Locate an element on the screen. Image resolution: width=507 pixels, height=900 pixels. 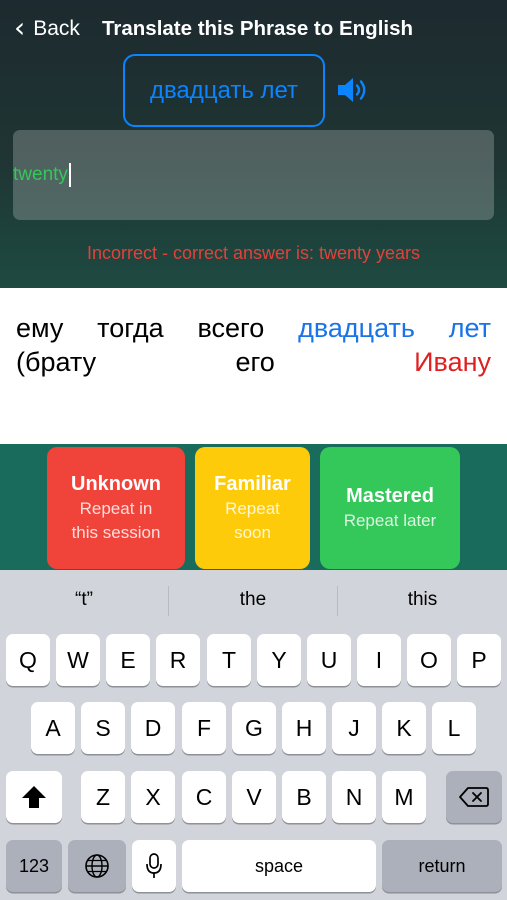
sentence-highlight-word: лет is located at coordinates (469, 328).